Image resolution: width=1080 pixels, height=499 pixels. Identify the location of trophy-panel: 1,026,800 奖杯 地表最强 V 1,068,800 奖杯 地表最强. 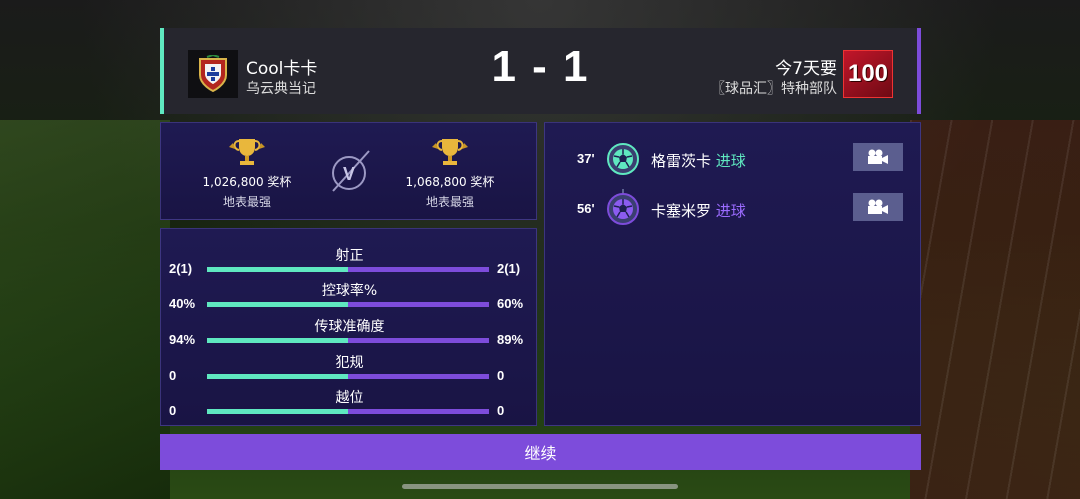
(348, 171).